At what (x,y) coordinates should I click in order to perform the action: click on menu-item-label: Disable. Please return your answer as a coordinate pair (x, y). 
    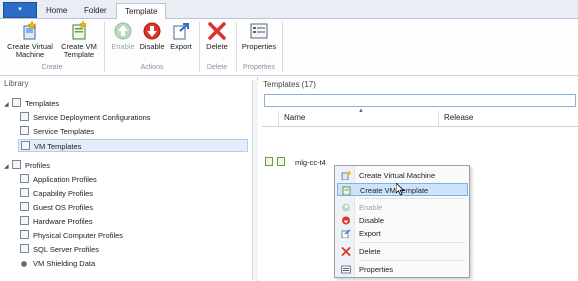
    Looking at the image, I should click on (372, 220).